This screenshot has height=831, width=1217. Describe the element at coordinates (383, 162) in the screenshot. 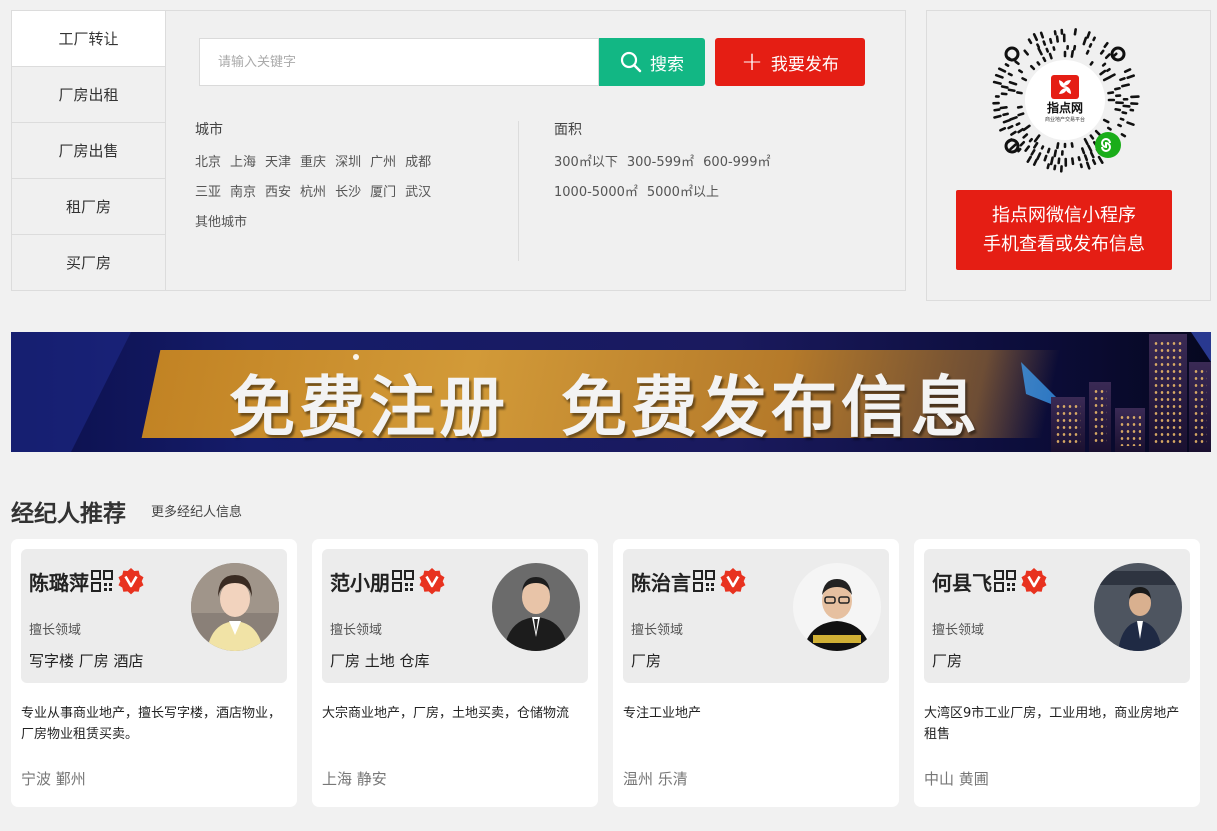

I see `city-link: 广州` at that location.